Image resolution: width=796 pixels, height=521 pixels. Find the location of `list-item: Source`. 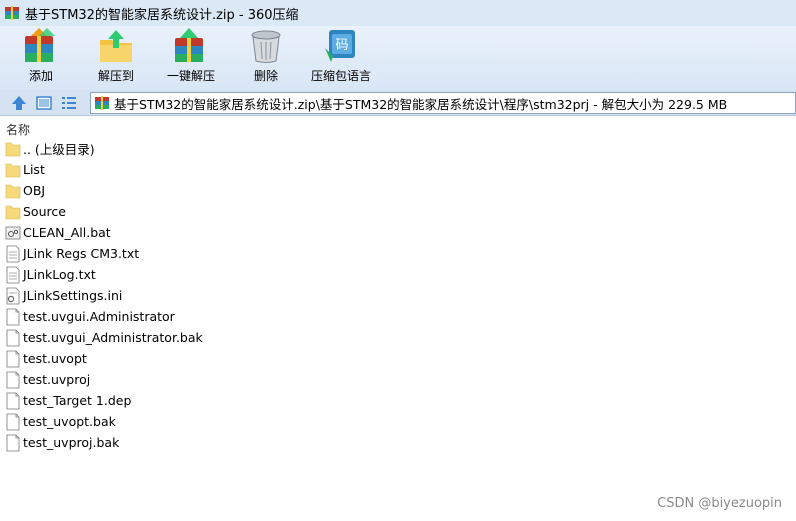

list-item: Source is located at coordinates (398, 211).